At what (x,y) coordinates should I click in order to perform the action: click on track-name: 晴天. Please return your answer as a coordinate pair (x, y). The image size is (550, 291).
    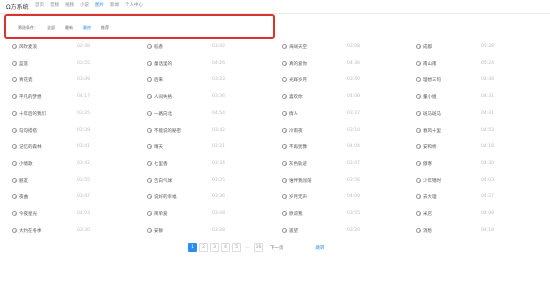
    Looking at the image, I should click on (158, 147).